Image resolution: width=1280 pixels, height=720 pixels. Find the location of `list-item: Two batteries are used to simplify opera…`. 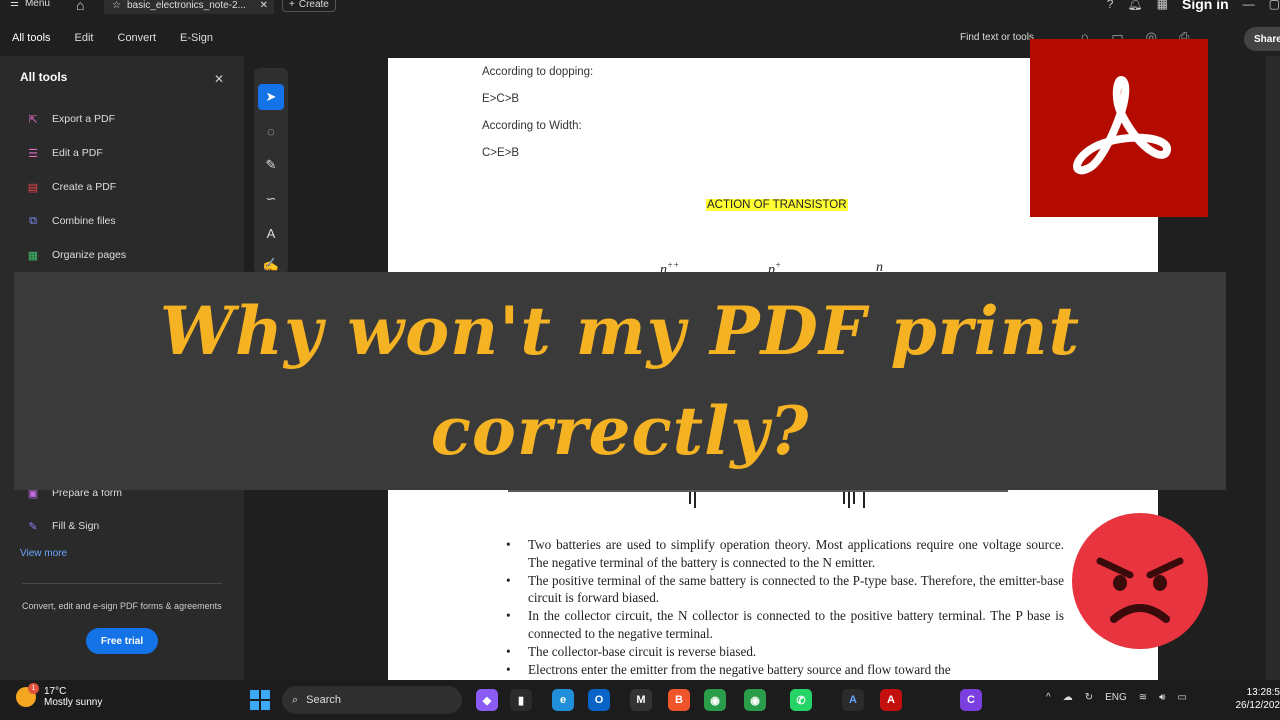

list-item: Two batteries are used to simplify opera… is located at coordinates (785, 554).